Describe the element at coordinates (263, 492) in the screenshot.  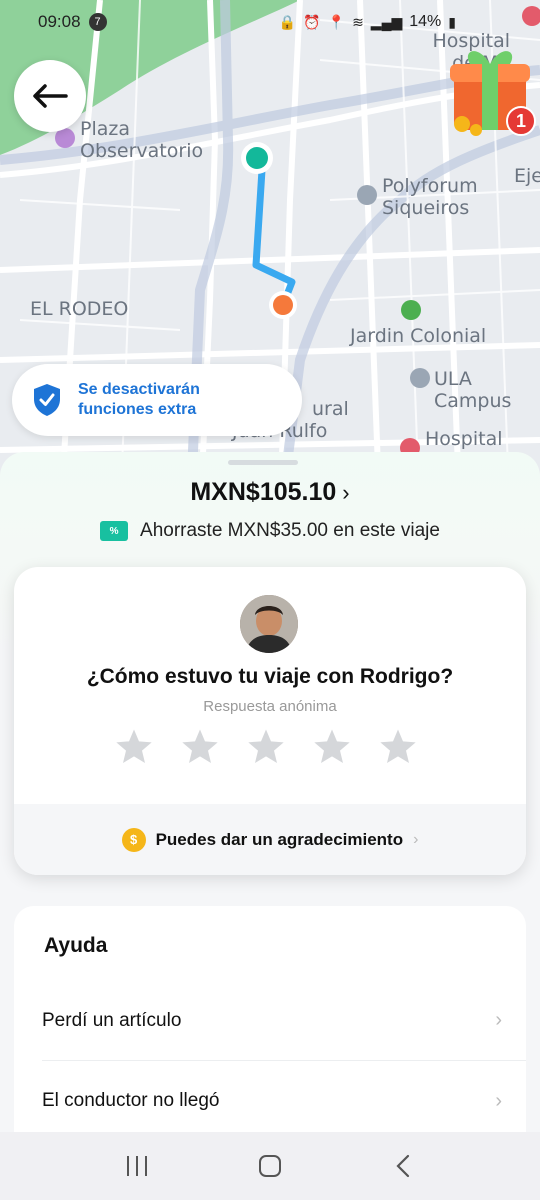
I see `trip-price-value: MXN$105.10` at that location.